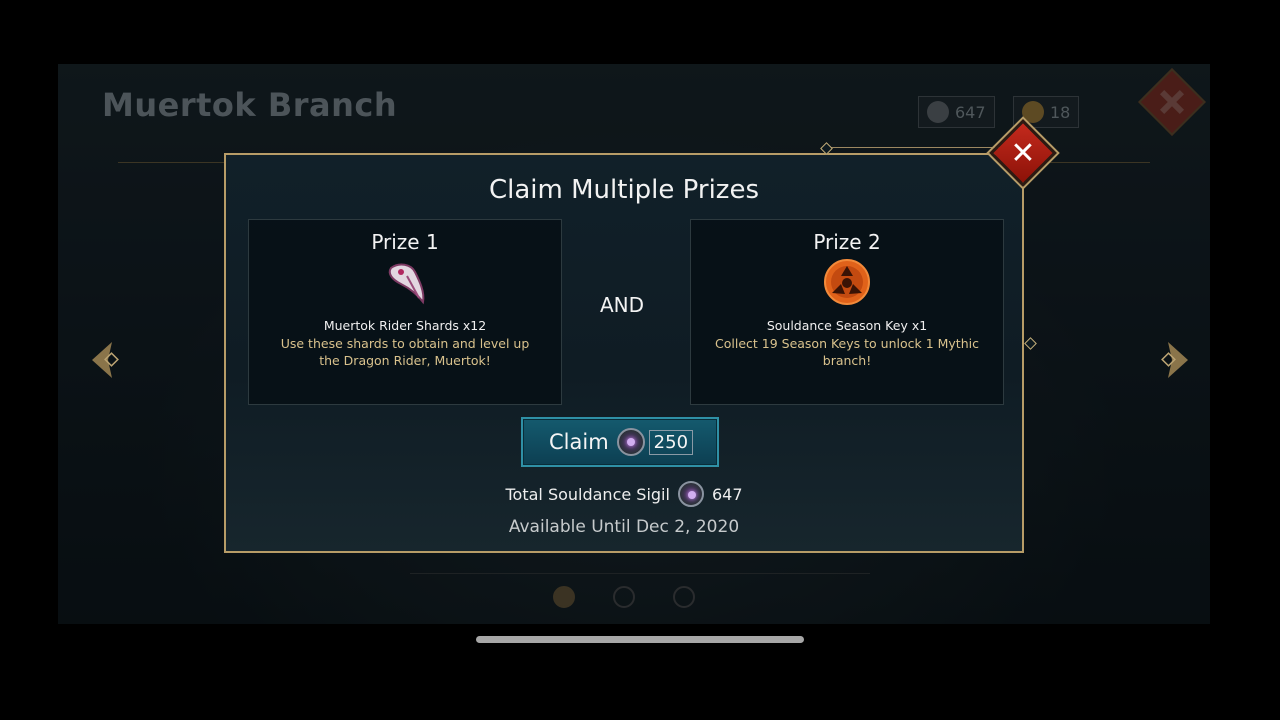 The width and height of the screenshot is (1280, 720). I want to click on sigil-counter: 647, so click(956, 112).